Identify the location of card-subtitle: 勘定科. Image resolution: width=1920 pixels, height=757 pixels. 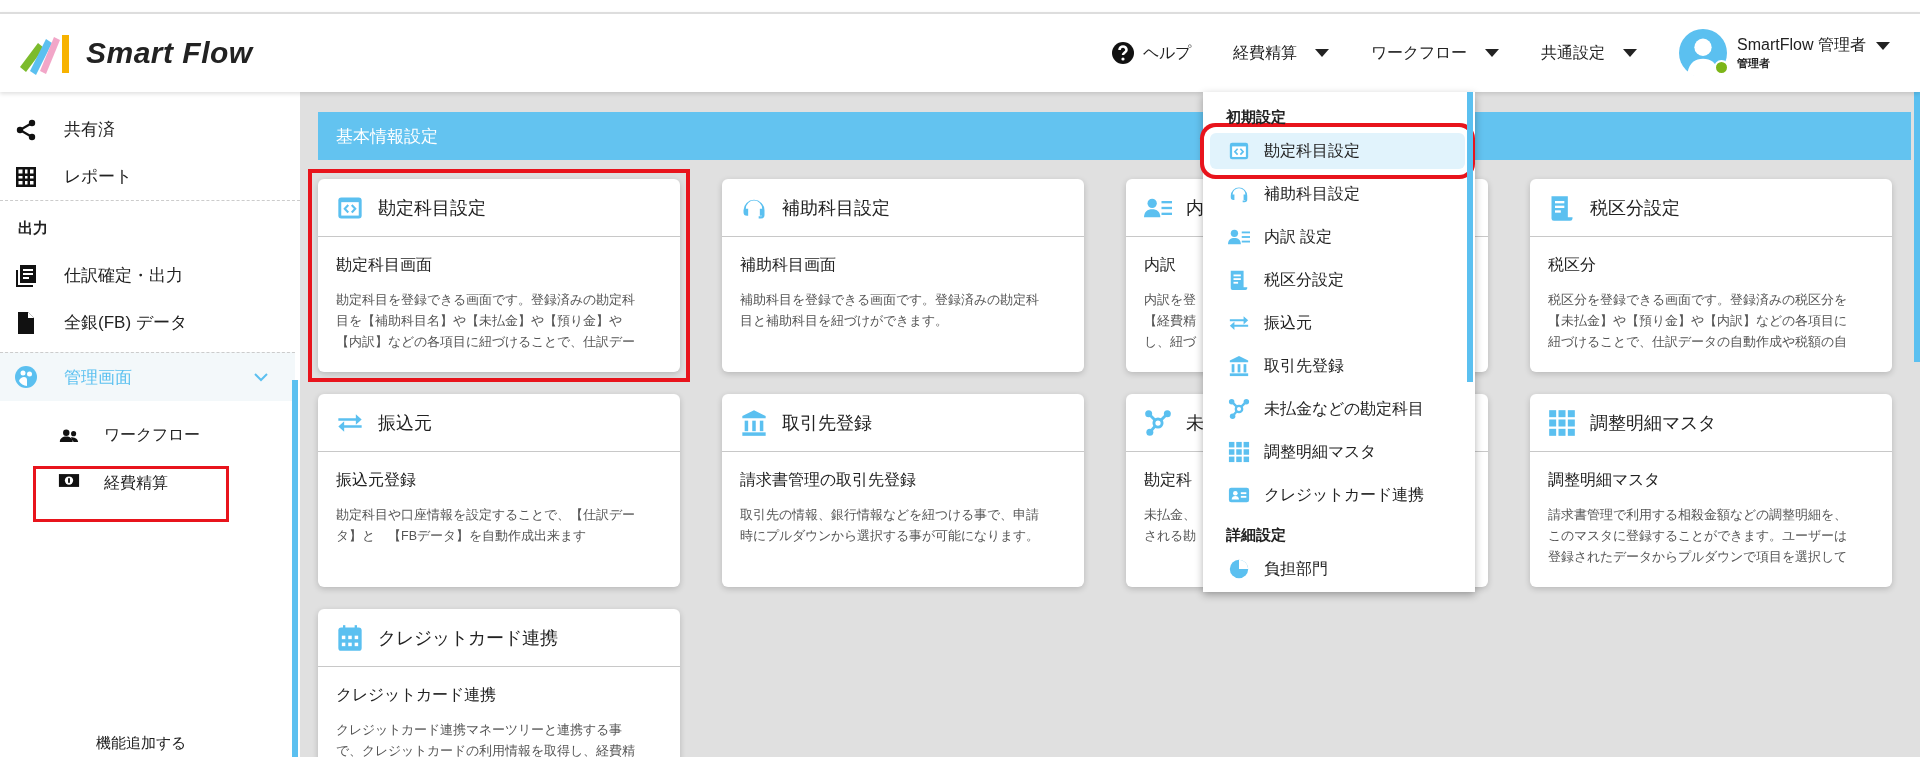
(1168, 480).